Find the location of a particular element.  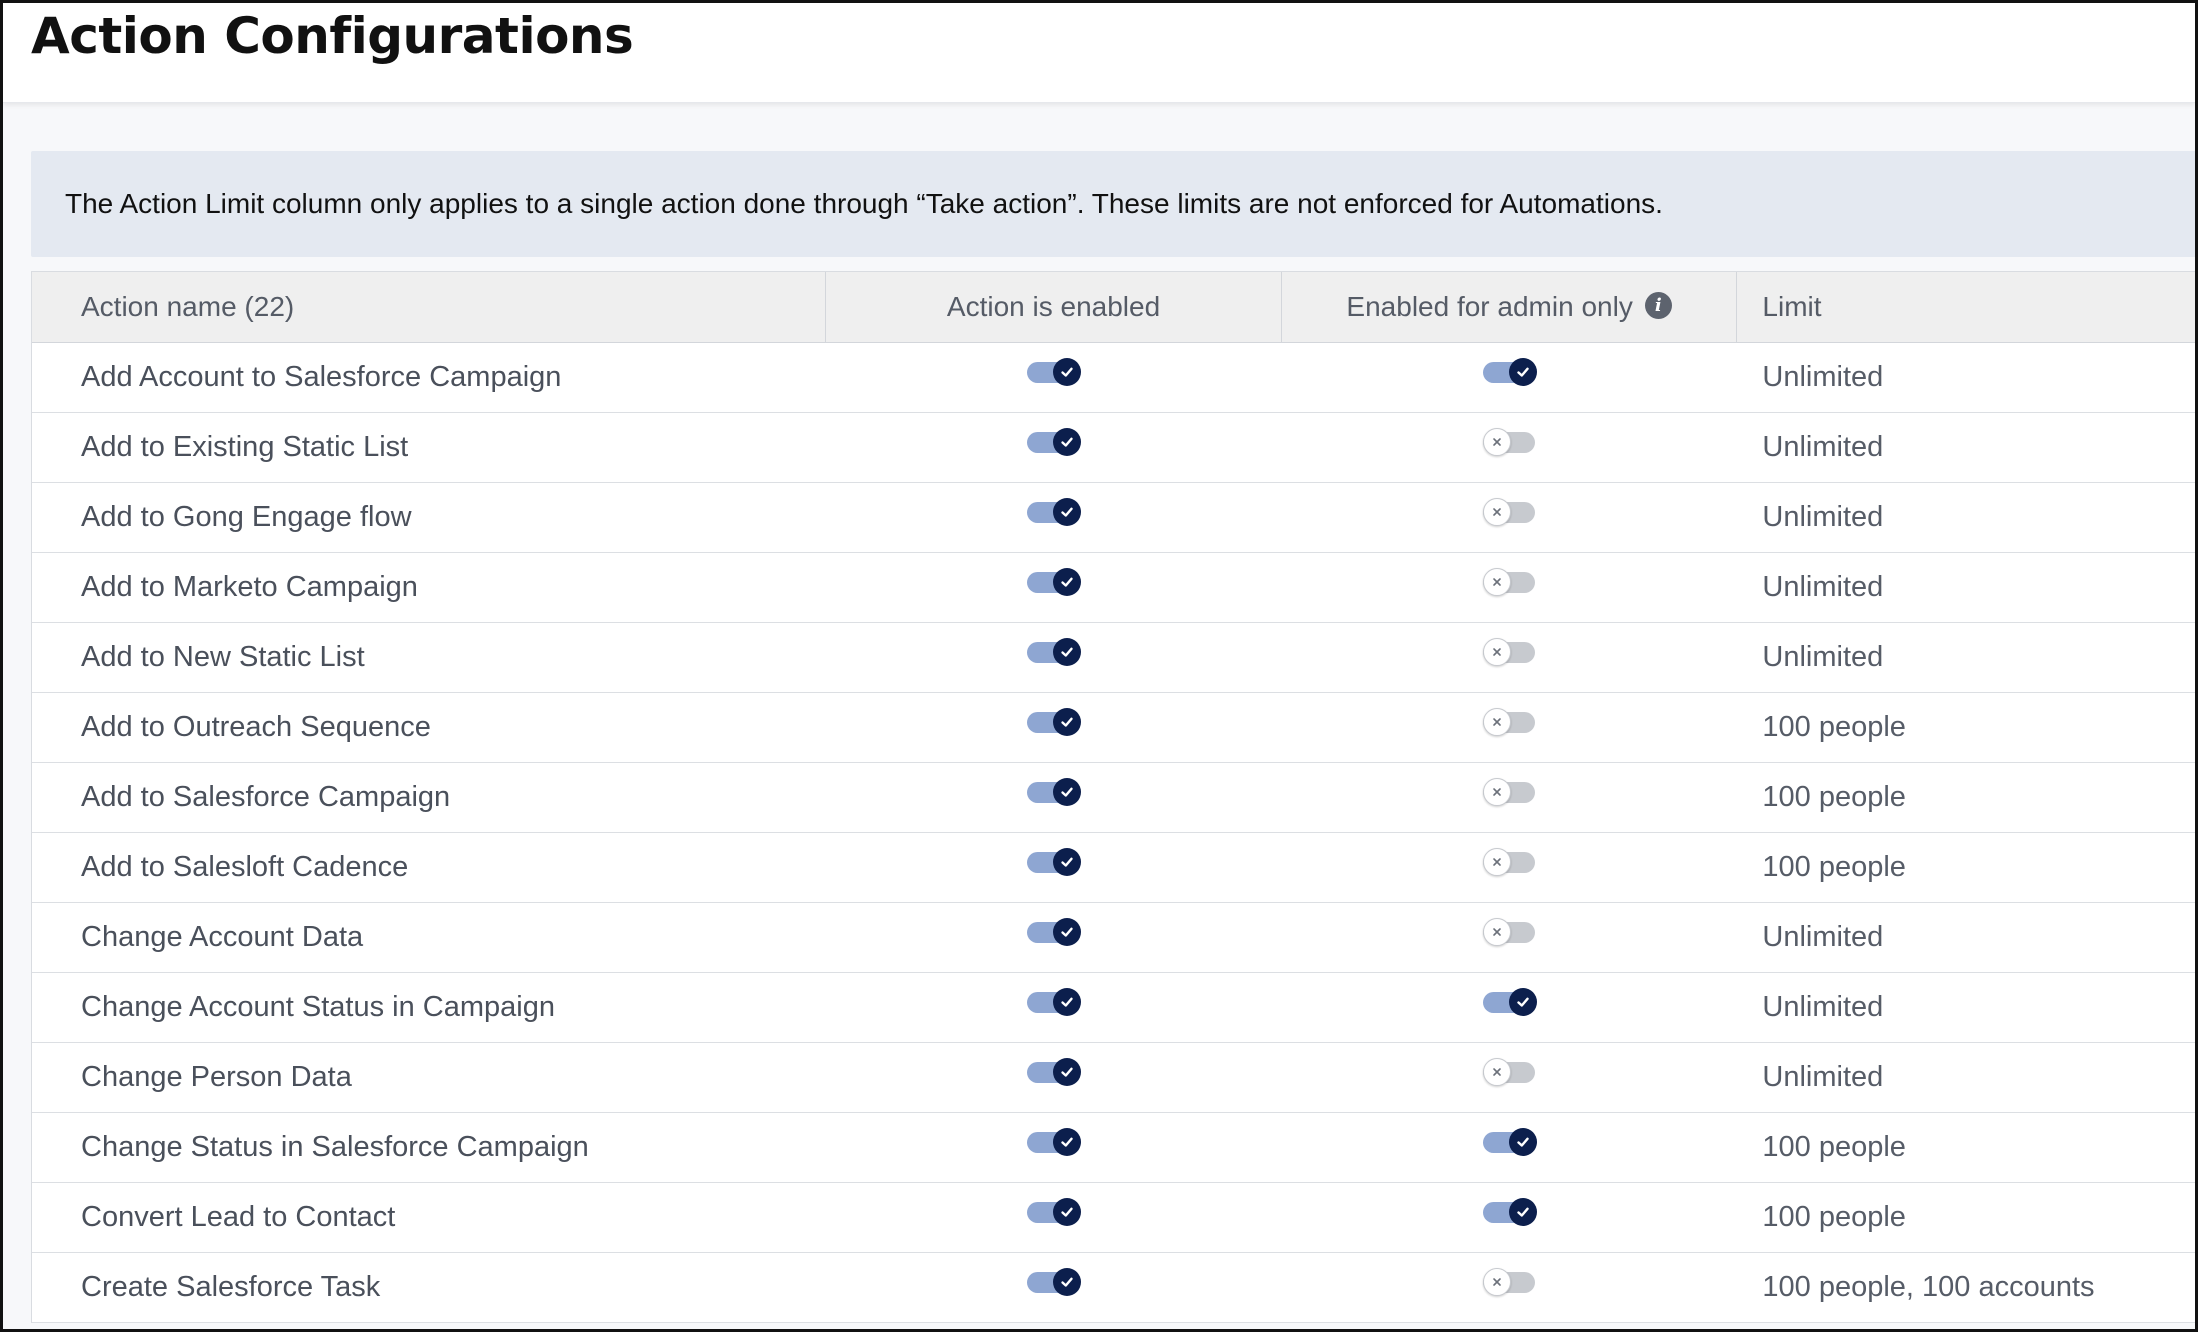

table-row: Add to Outreach Sequence 100 people is located at coordinates (1113, 728).